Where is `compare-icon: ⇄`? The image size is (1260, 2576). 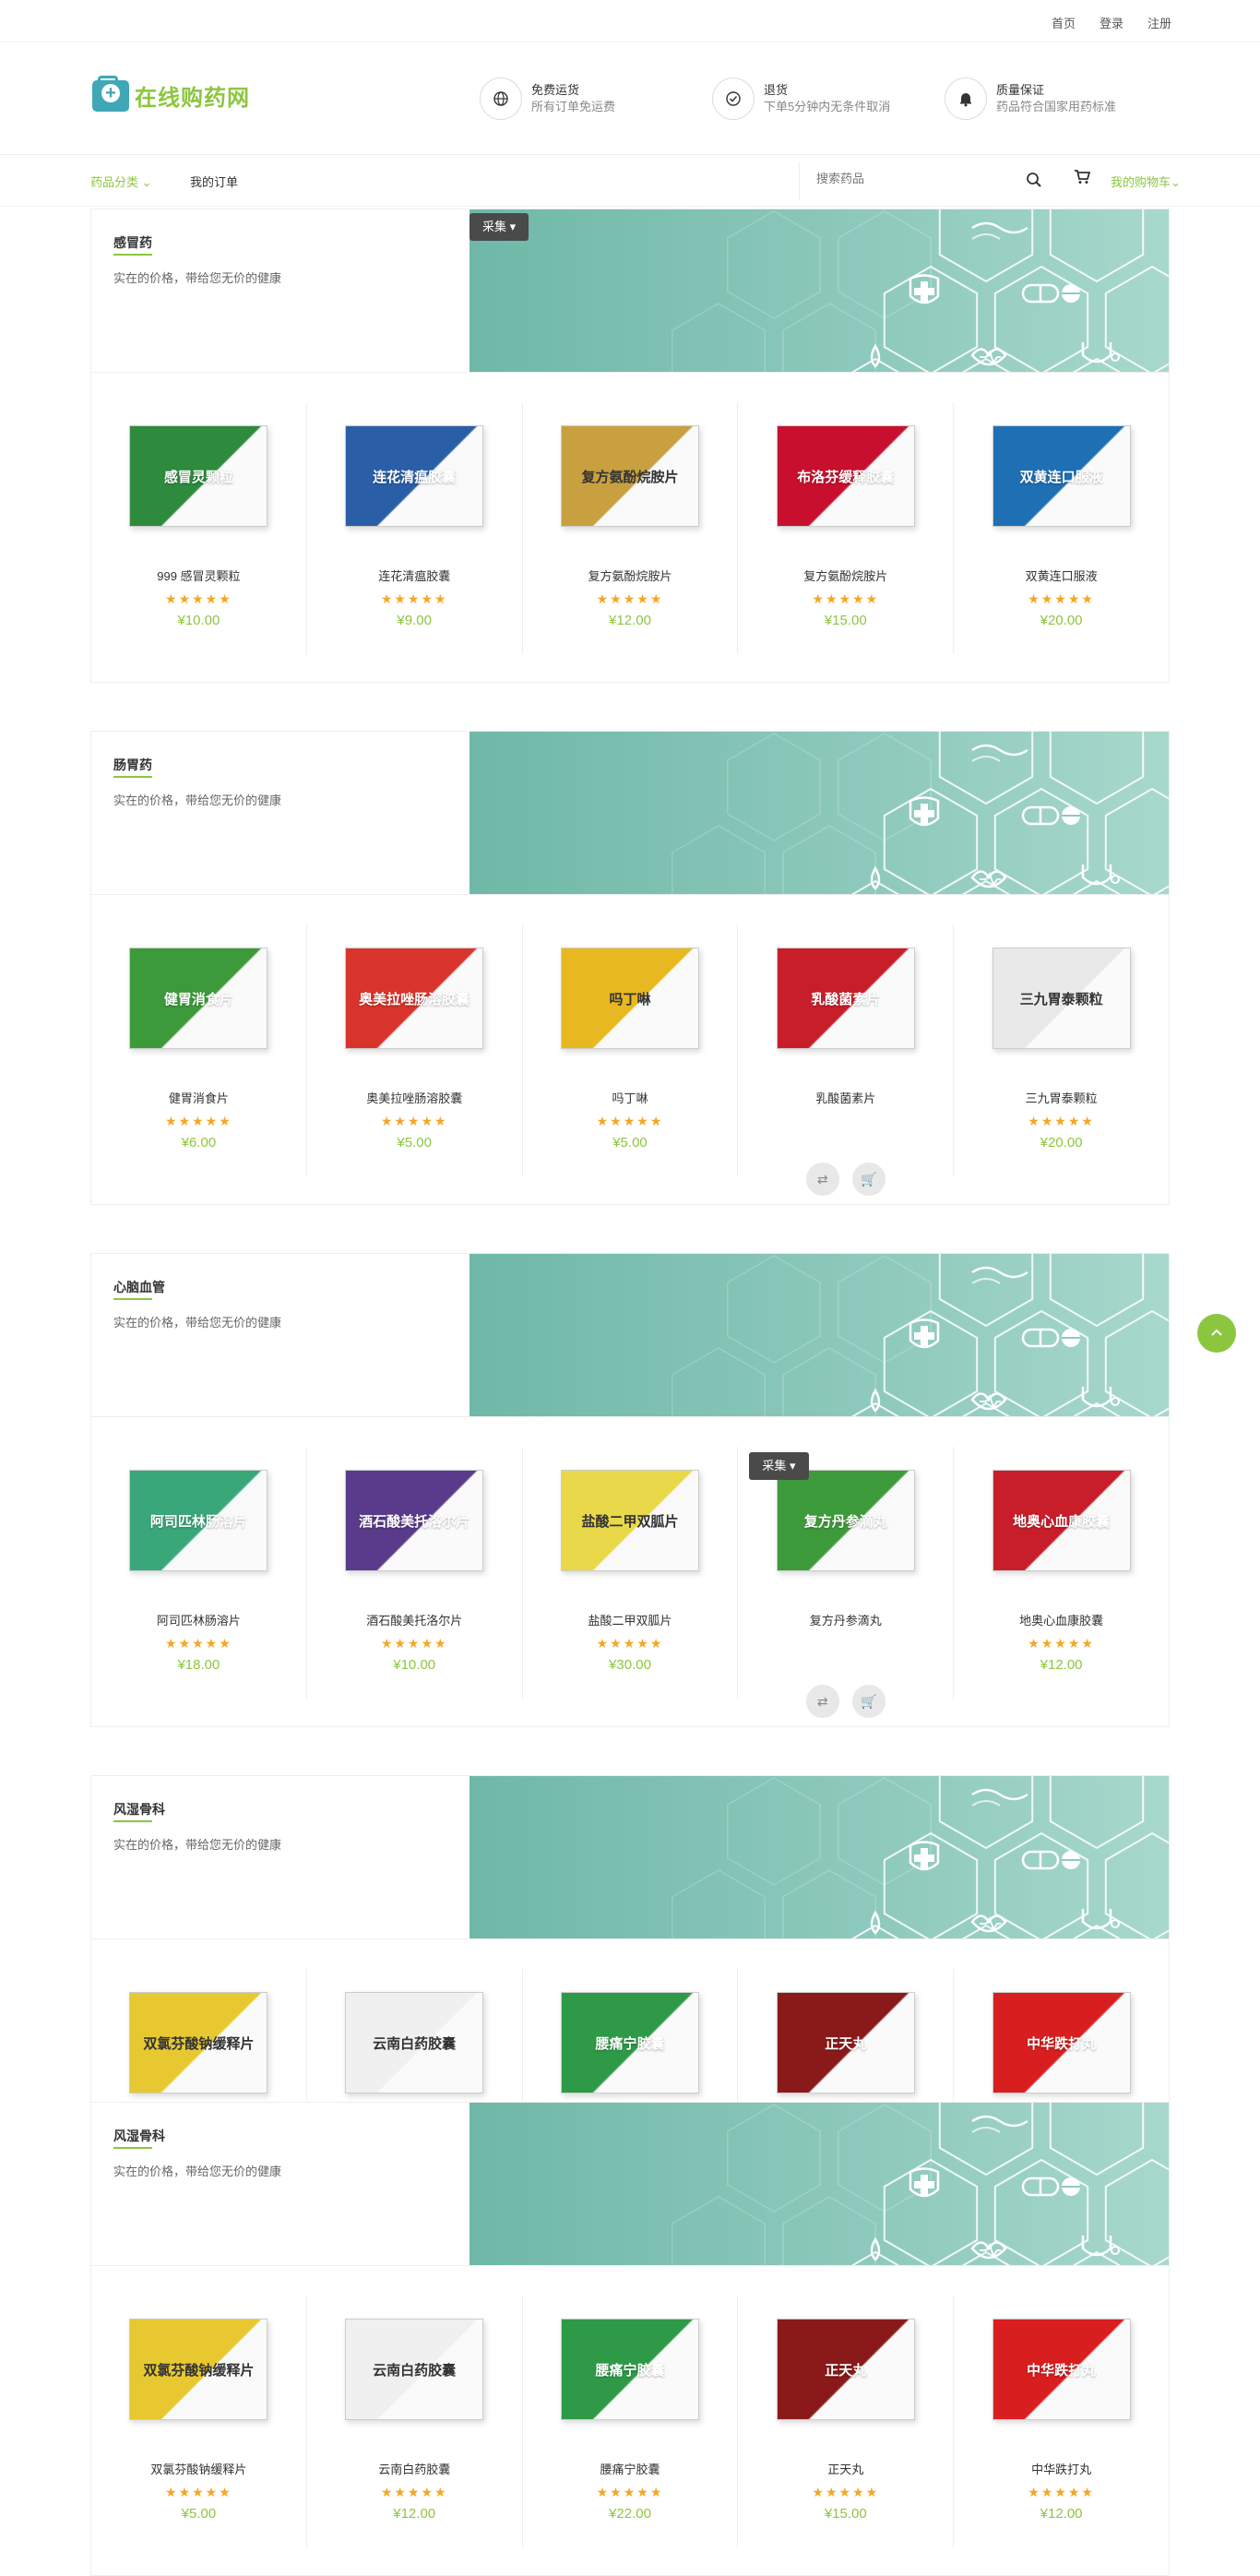
compare-icon: ⇄ is located at coordinates (822, 1179).